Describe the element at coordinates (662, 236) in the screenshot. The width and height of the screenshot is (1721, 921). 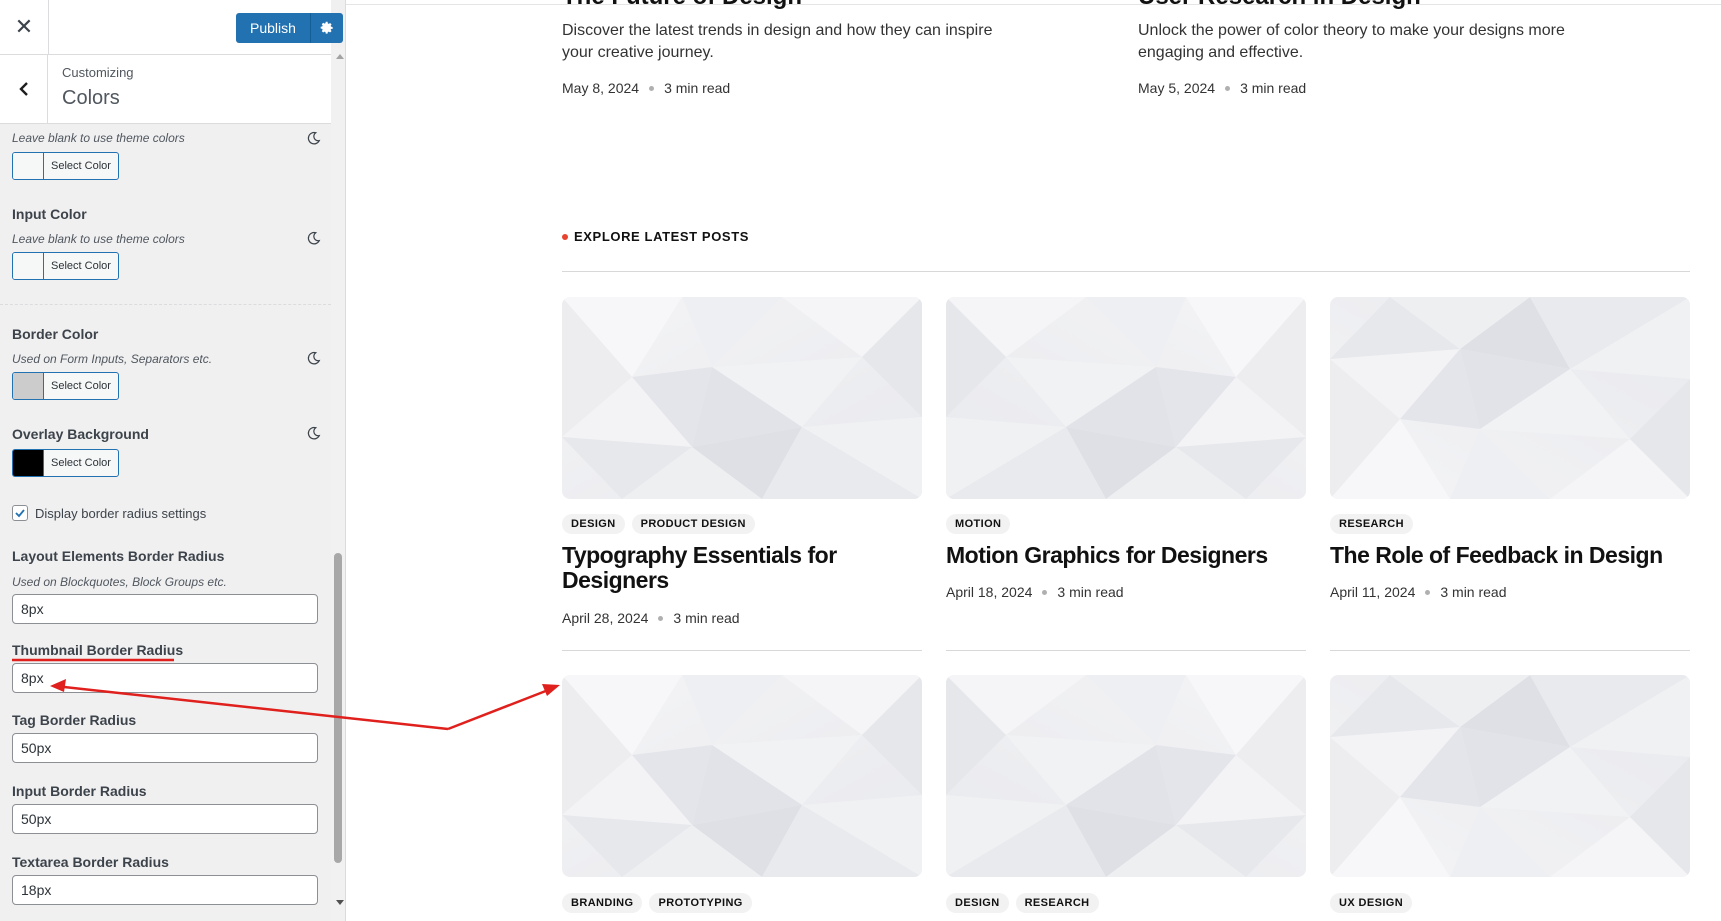
I see `explore-heading-label: EXPLORE LATEST POSTS` at that location.